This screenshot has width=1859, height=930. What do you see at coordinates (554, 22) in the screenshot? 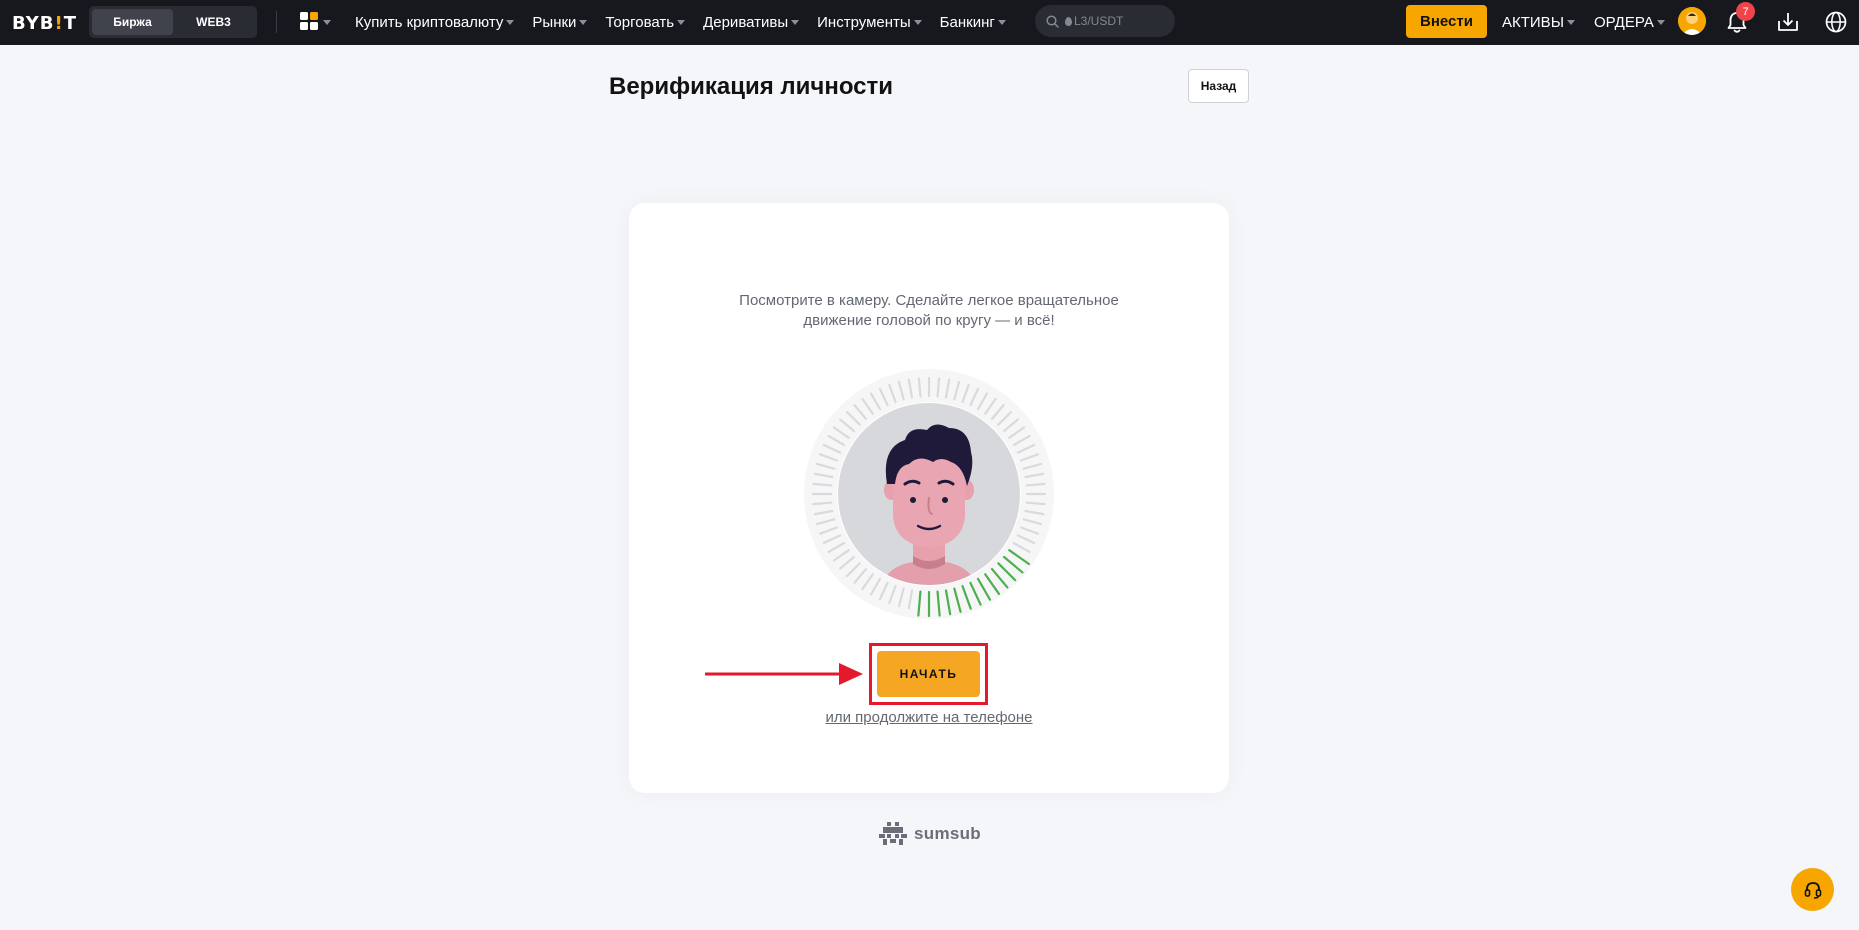
I see `menu-label: Рынки` at bounding box center [554, 22].